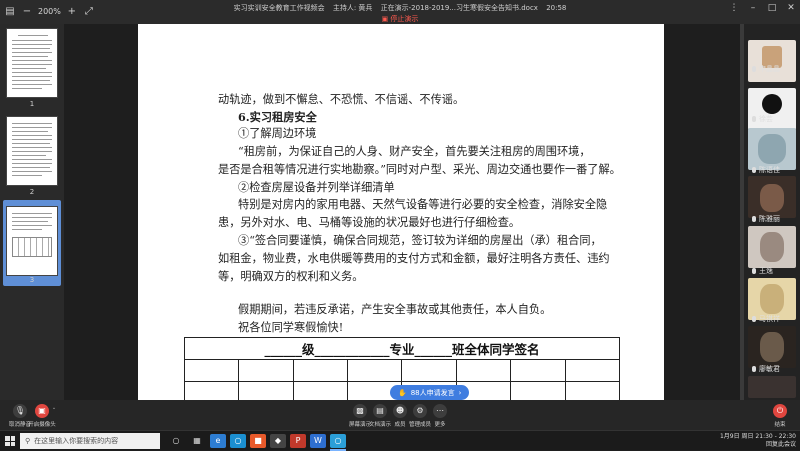 This screenshot has width=800, height=451. What do you see at coordinates (762, 8) in the screenshot?
I see `window-controls: ⋮ – □ ✕` at bounding box center [762, 8].